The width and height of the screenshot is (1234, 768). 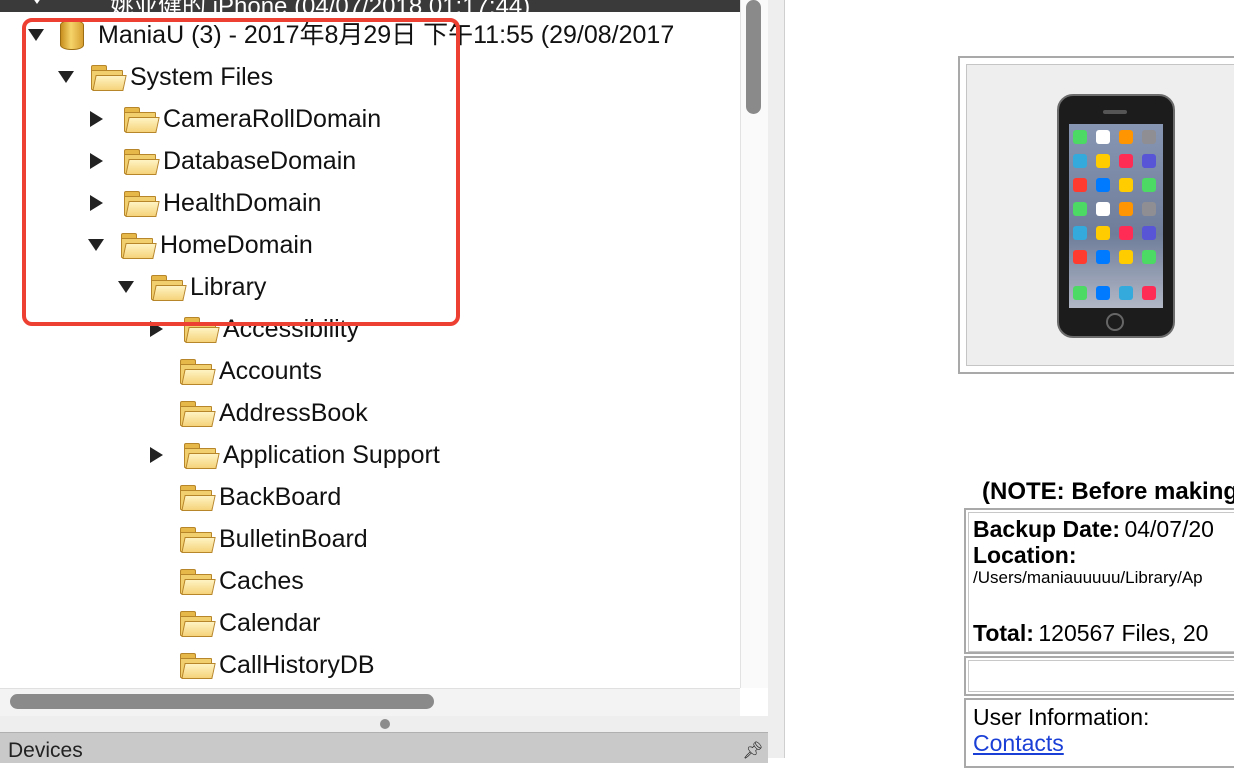 What do you see at coordinates (291, 329) in the screenshot?
I see `tree-row-label: Accessibility` at bounding box center [291, 329].